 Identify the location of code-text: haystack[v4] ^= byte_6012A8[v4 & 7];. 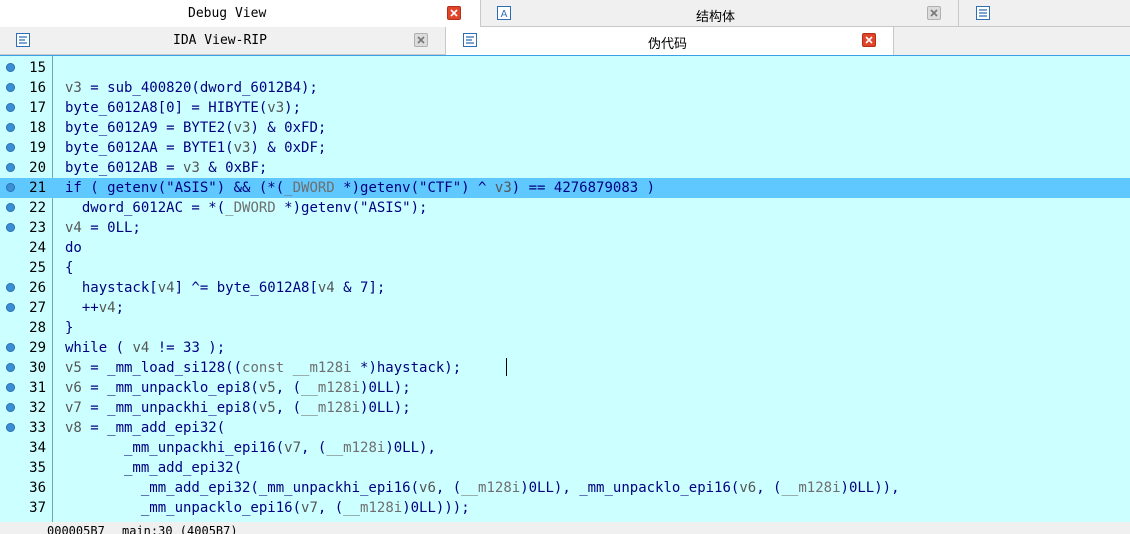
(225, 288).